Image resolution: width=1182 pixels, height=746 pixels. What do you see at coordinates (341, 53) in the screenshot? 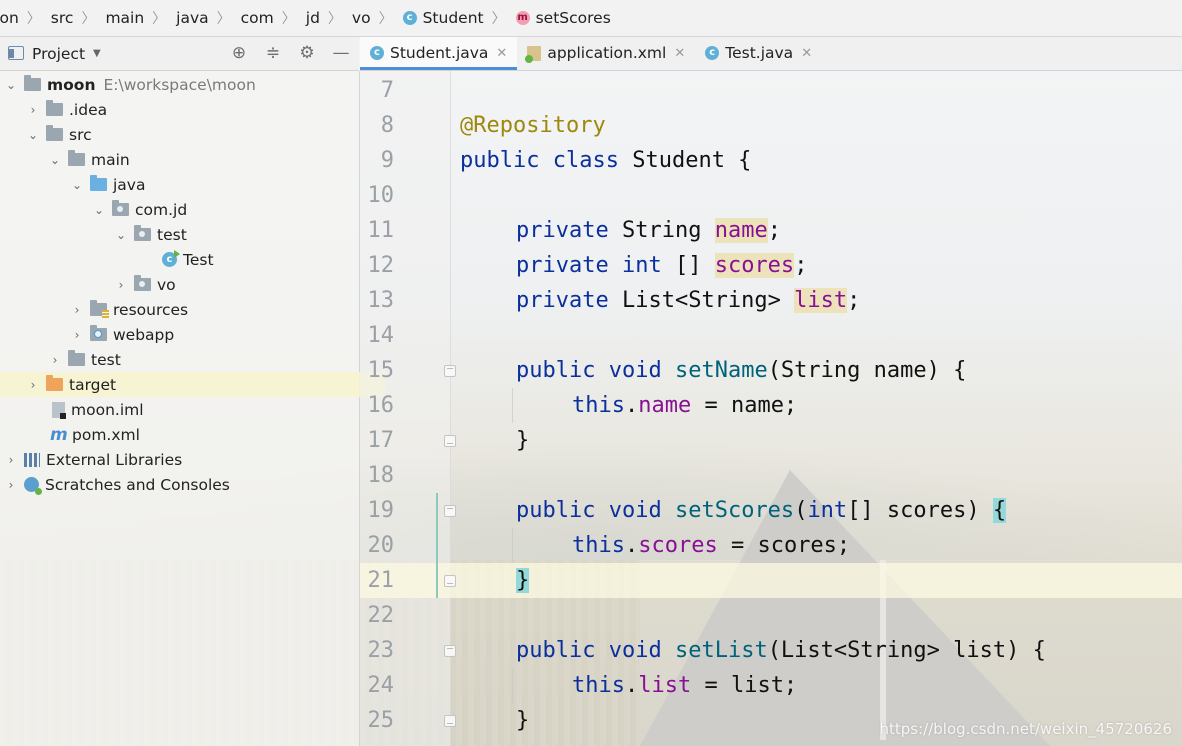
I see `minimize-icon: —` at bounding box center [341, 53].